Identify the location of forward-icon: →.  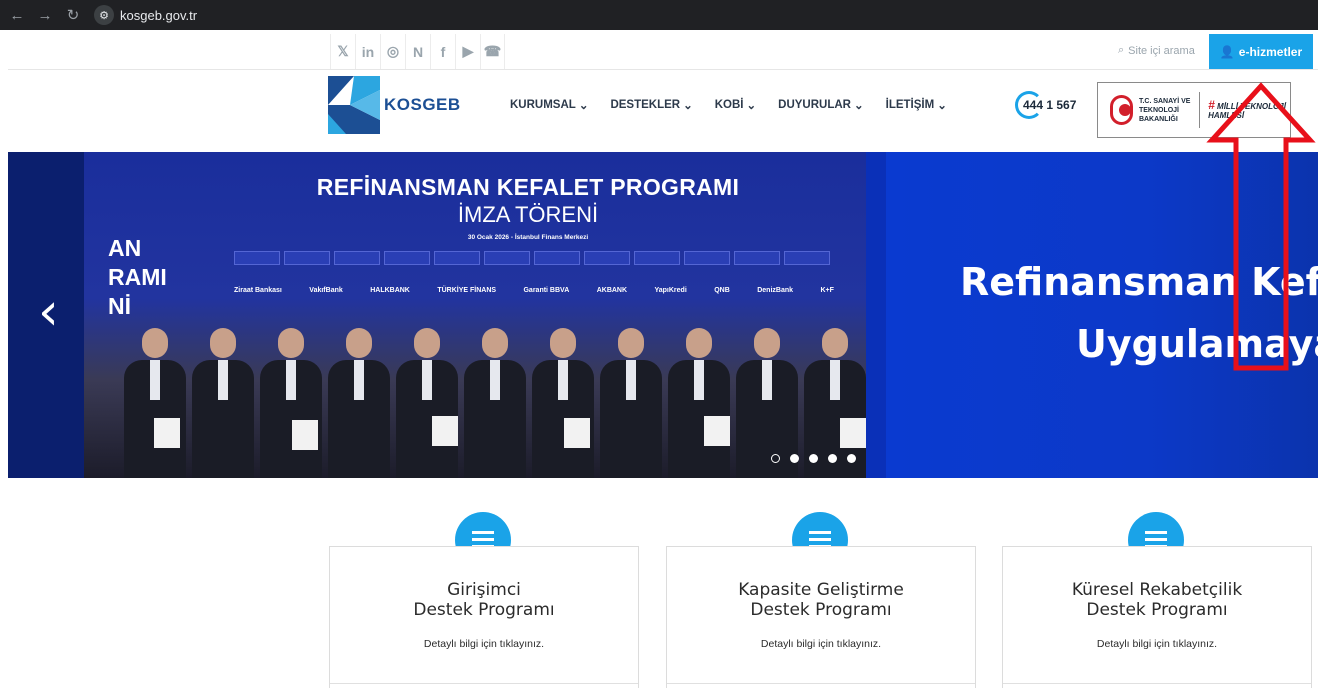
(45, 15).